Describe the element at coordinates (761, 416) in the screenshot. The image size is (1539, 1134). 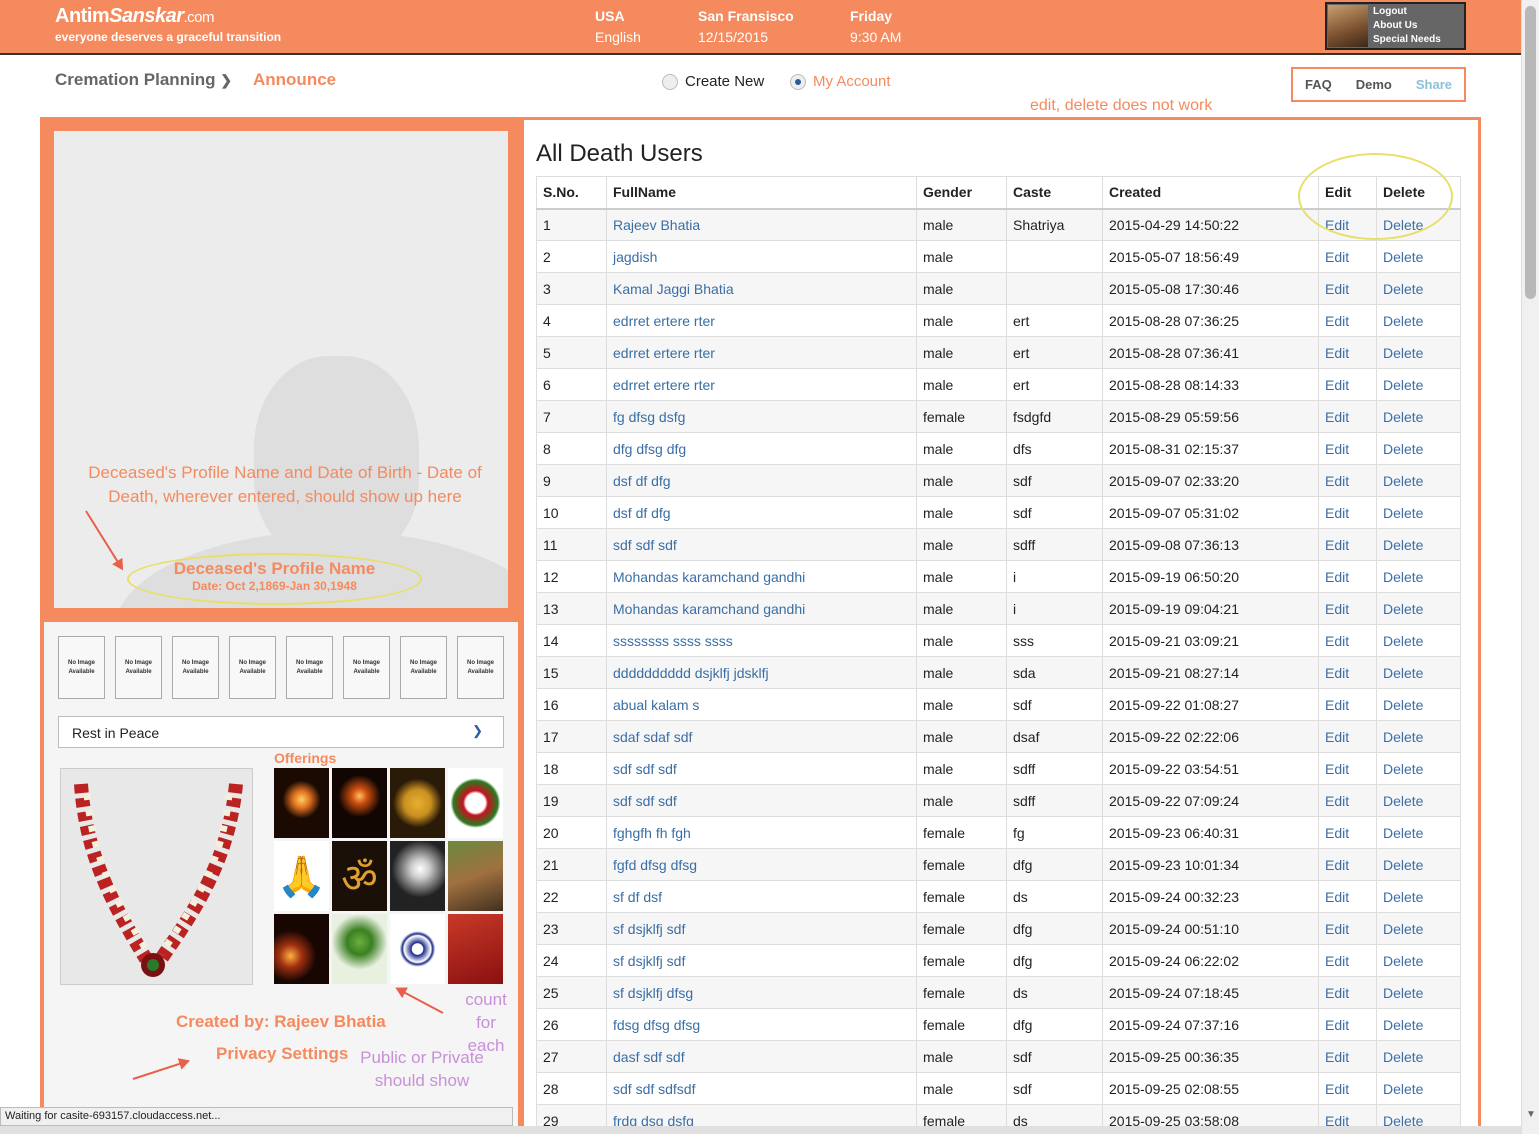
I see `cell-fullname-link: fg dfsg dsfg` at that location.